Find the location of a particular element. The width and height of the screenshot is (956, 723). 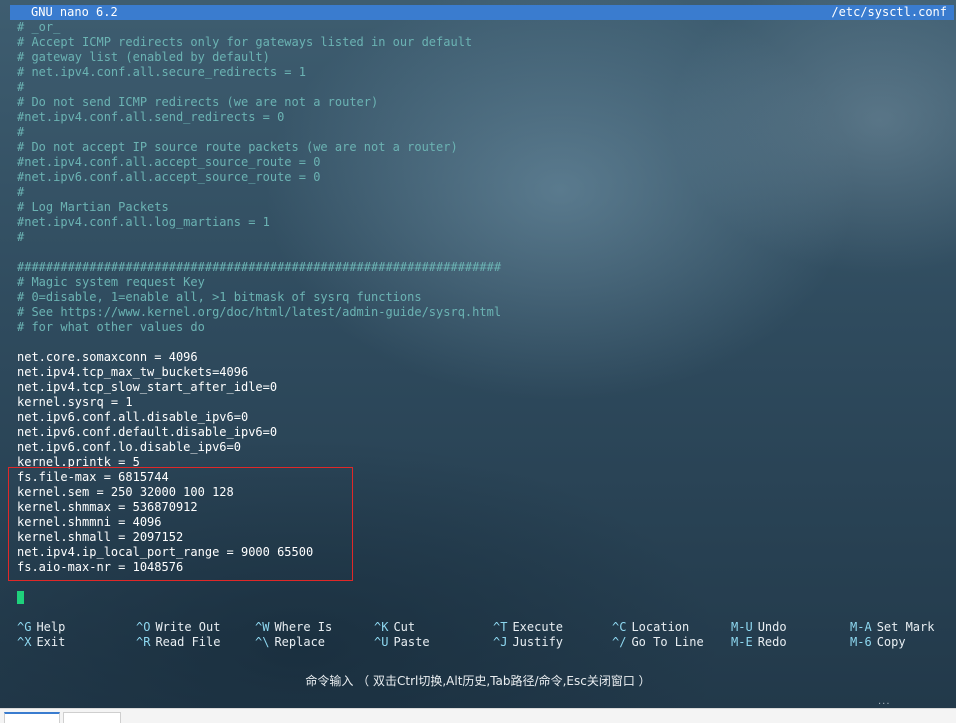

config-line: net.ipv6.conf.default.disable_ipv6=0 is located at coordinates (147, 432).